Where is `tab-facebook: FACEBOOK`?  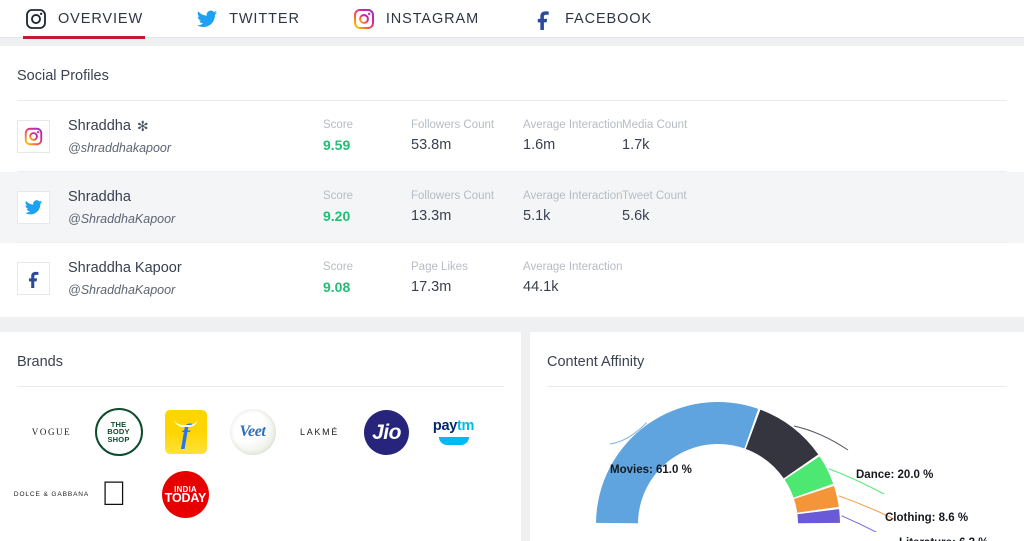 tab-facebook: FACEBOOK is located at coordinates (592, 19).